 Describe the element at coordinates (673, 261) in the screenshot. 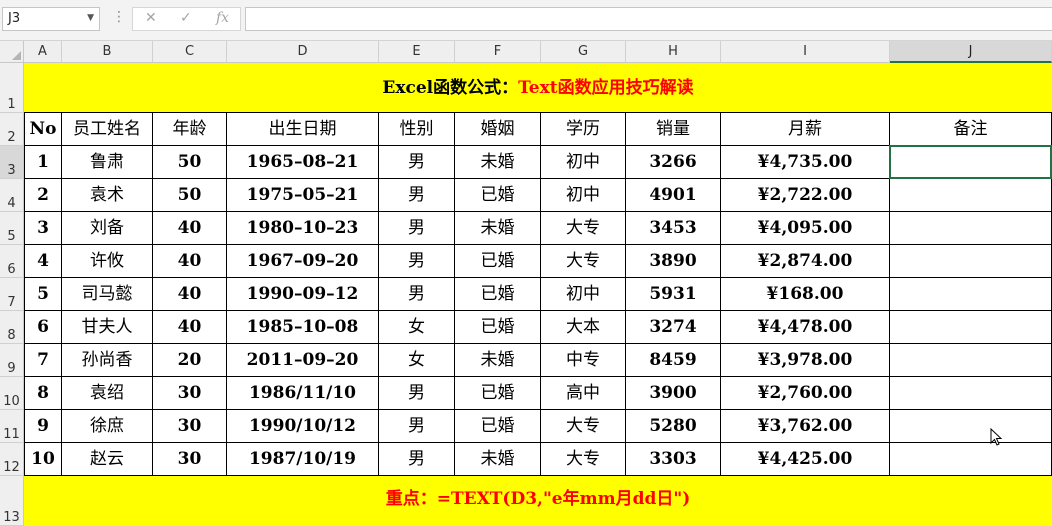

I see `table-cell: 3890` at that location.